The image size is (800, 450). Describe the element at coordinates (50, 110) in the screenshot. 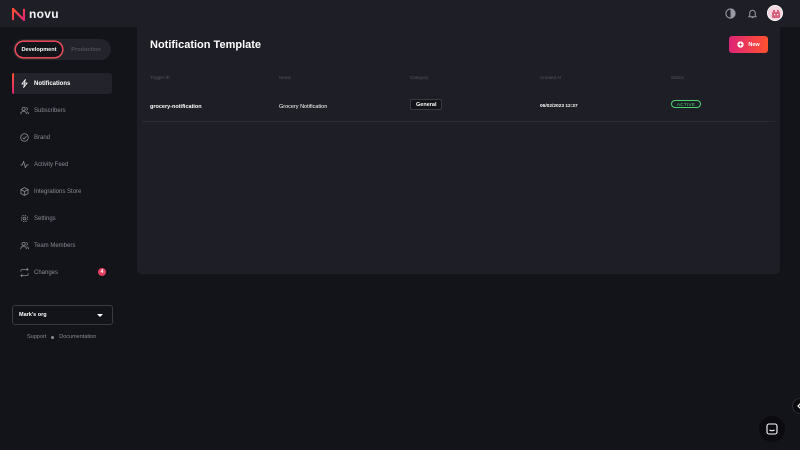

I see `sidebar-item-label: Subscribers` at that location.